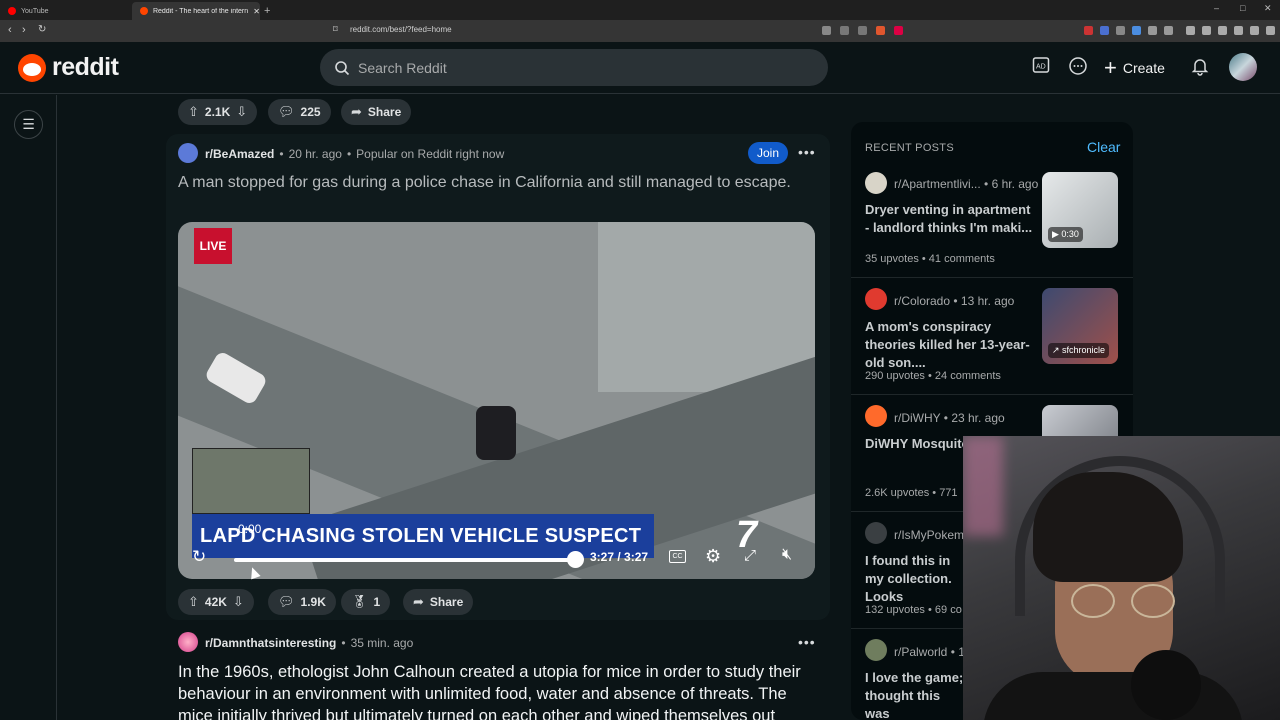  I want to click on menu-icon, so click(1270, 30).